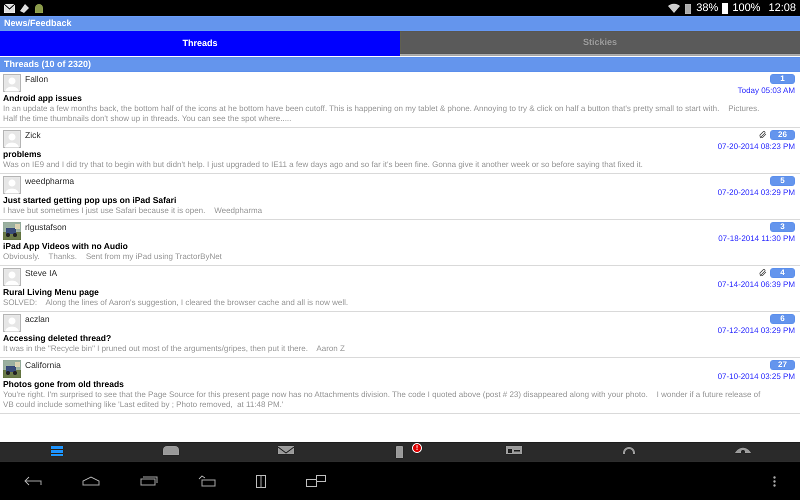 This screenshot has height=500, width=800. What do you see at coordinates (756, 331) in the screenshot?
I see `thread-date: 07-12-2014 03:29 PM` at bounding box center [756, 331].